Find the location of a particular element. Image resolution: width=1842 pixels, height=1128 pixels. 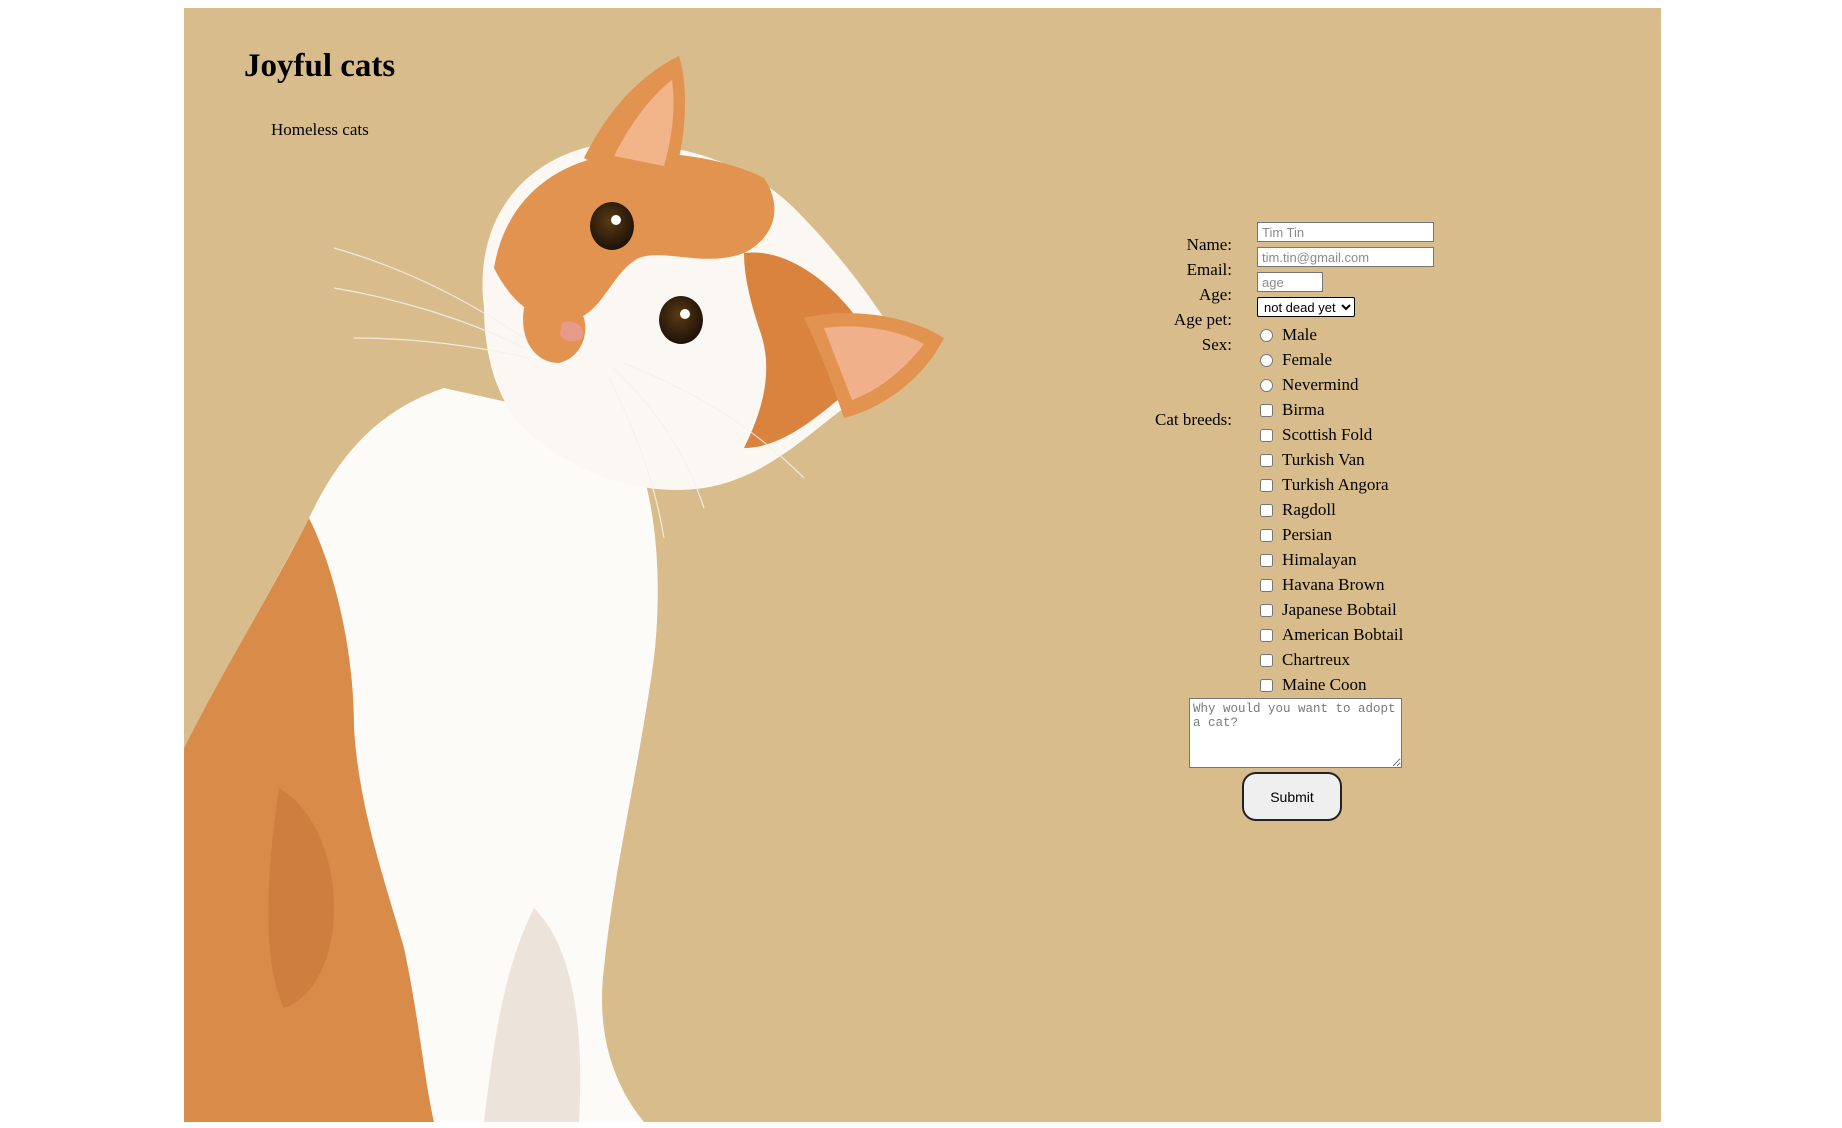

breed-option: Scottish Fold is located at coordinates (1316, 435).